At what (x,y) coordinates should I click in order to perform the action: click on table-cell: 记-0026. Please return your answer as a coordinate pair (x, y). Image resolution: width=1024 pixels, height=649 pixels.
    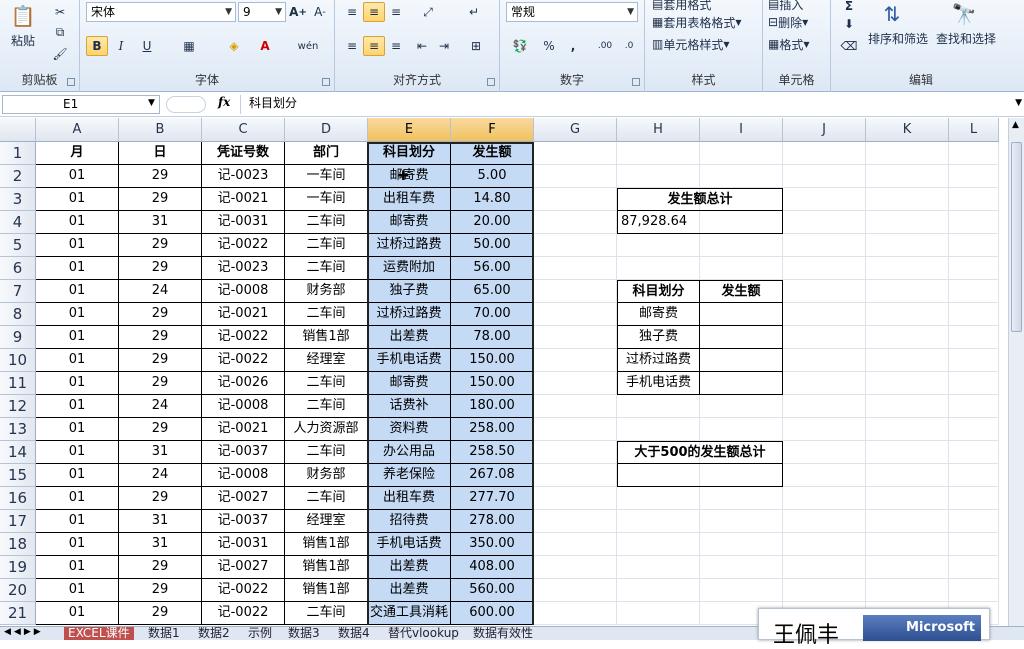
    Looking at the image, I should click on (243, 383).